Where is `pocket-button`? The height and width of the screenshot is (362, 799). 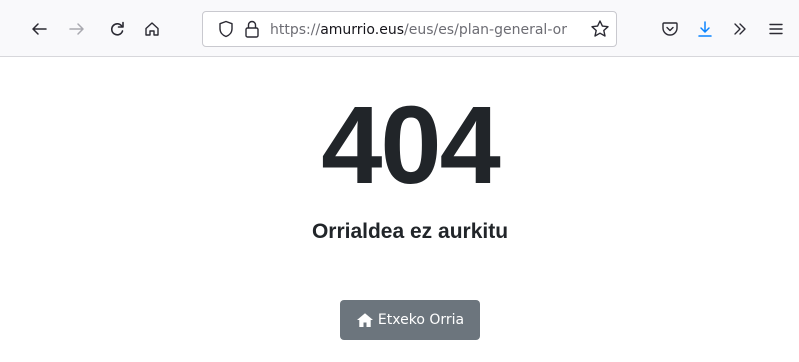
pocket-button is located at coordinates (670, 29).